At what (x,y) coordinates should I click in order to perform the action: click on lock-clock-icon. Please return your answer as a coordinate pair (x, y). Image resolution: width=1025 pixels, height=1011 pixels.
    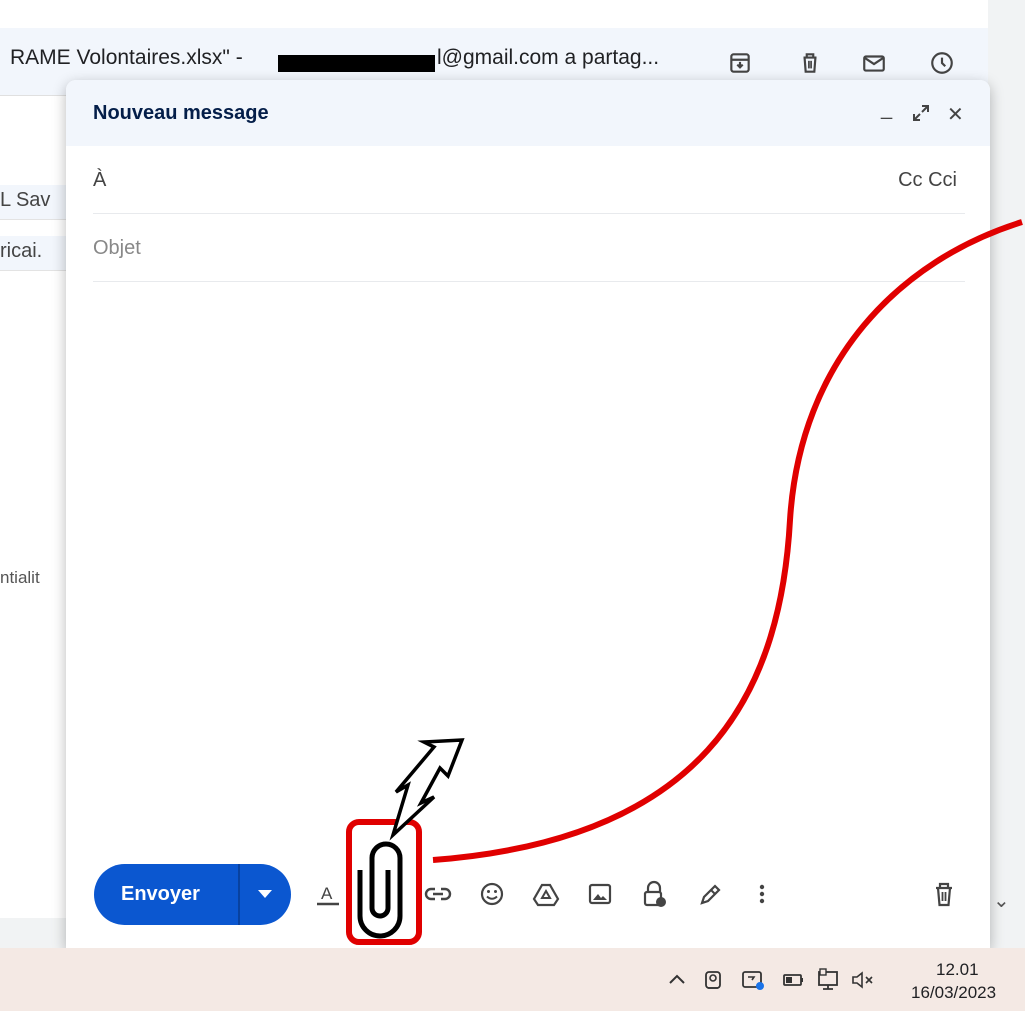
    Looking at the image, I should click on (654, 894).